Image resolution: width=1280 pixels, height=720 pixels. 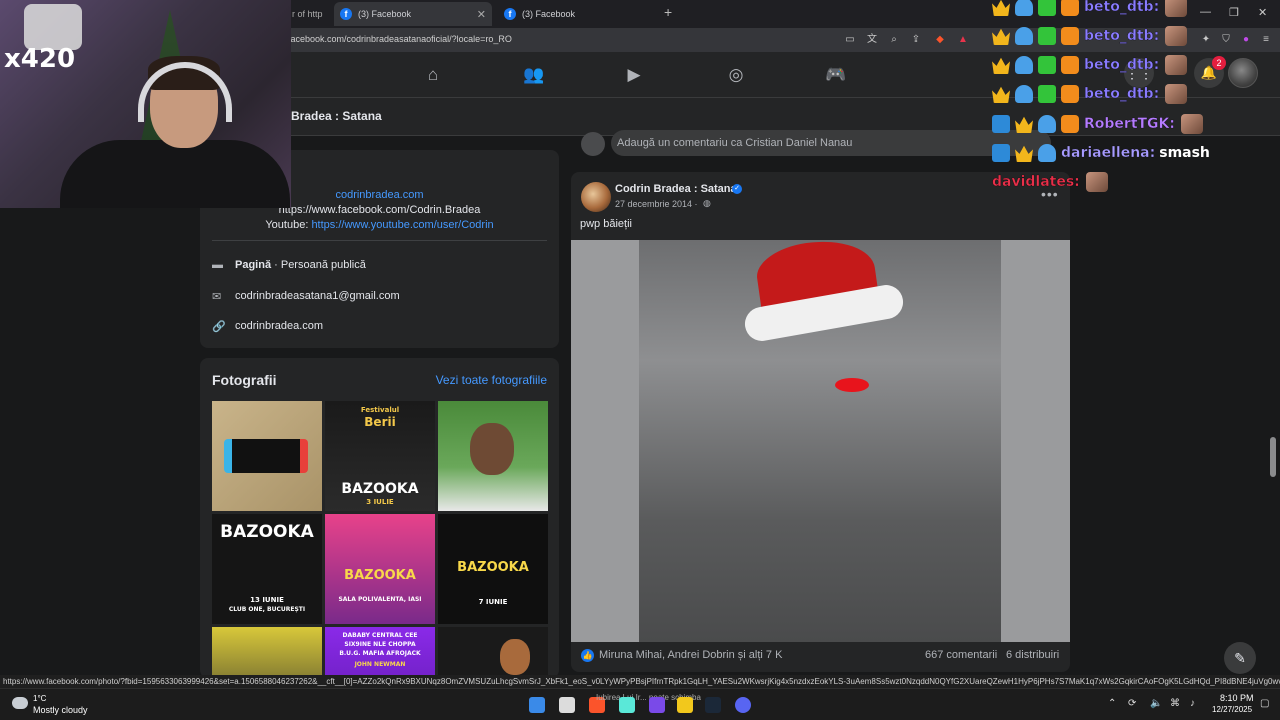 I want to click on window-close-icon: ✕, so click(x=1262, y=12).